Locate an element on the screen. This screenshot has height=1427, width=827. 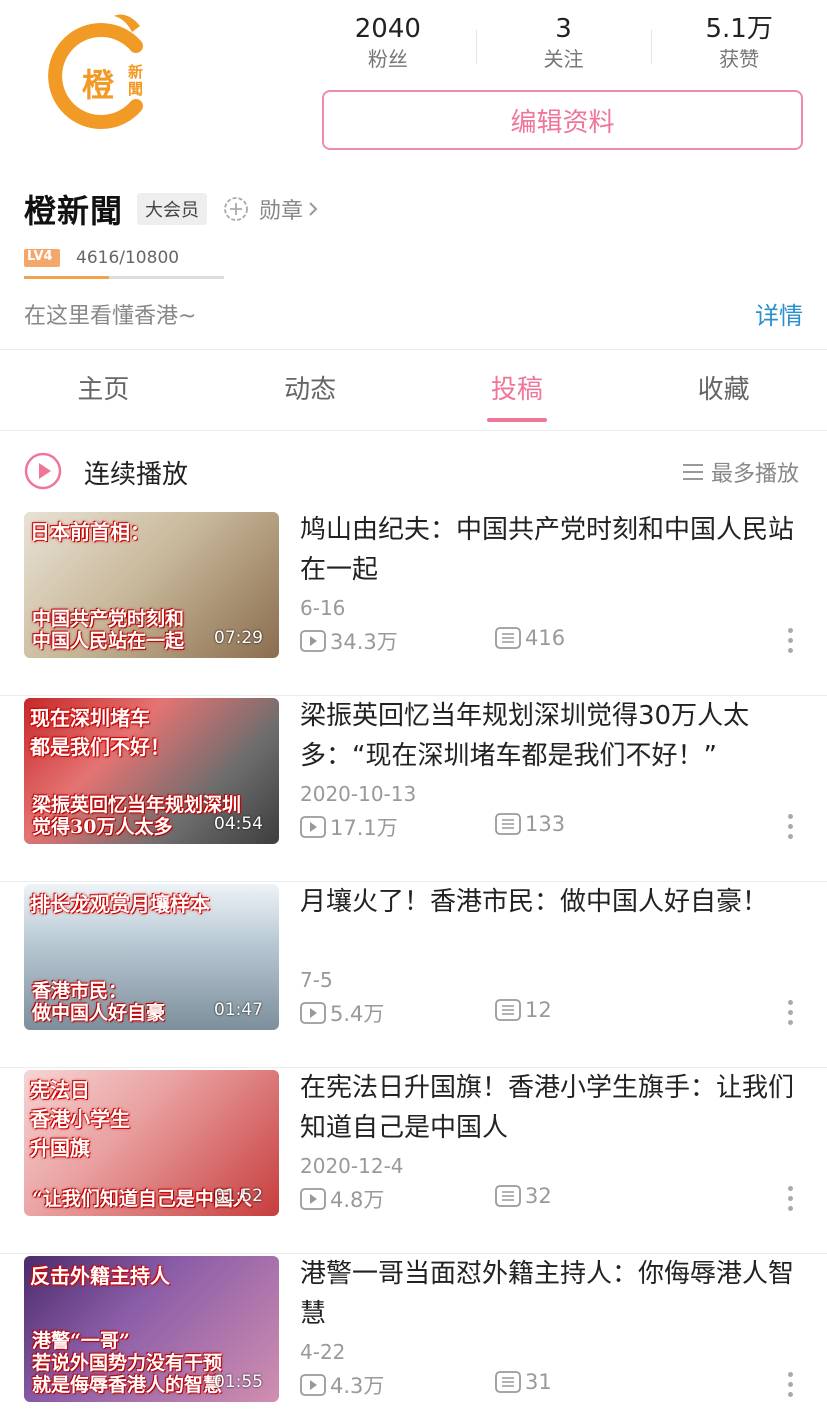
play-count-value: 4.8万 is located at coordinates (357, 1200).